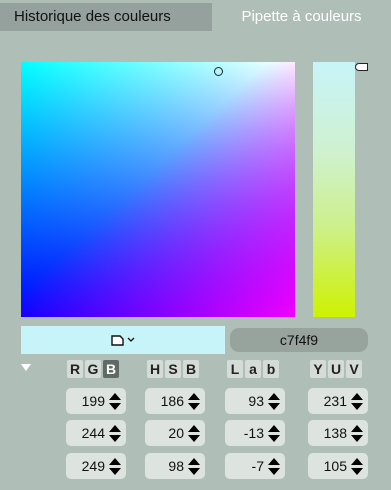  I want to click on lab-l-stepper: 93, so click(255, 401).